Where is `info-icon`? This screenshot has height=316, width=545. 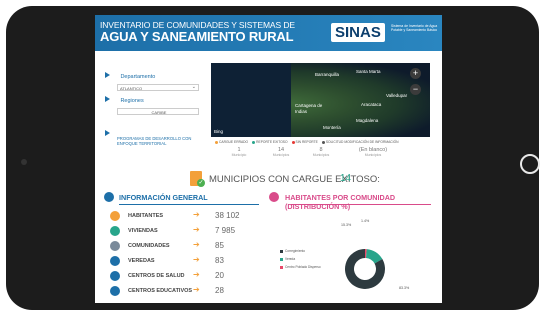
info-icon is located at coordinates (109, 197).